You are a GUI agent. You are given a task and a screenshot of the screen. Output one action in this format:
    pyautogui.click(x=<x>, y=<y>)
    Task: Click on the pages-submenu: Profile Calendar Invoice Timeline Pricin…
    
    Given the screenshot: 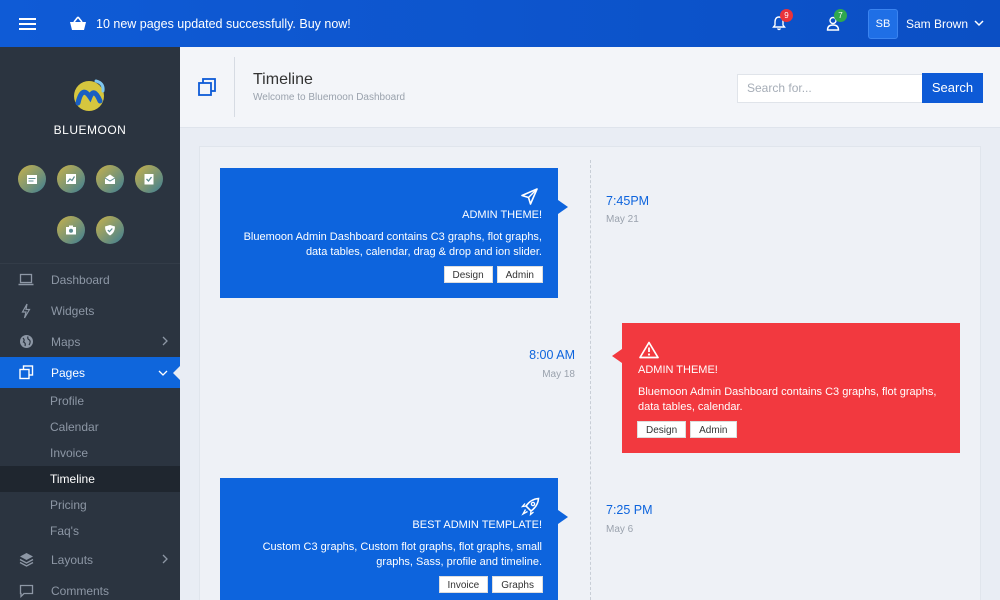 What is the action you would take?
    pyautogui.click(x=90, y=466)
    